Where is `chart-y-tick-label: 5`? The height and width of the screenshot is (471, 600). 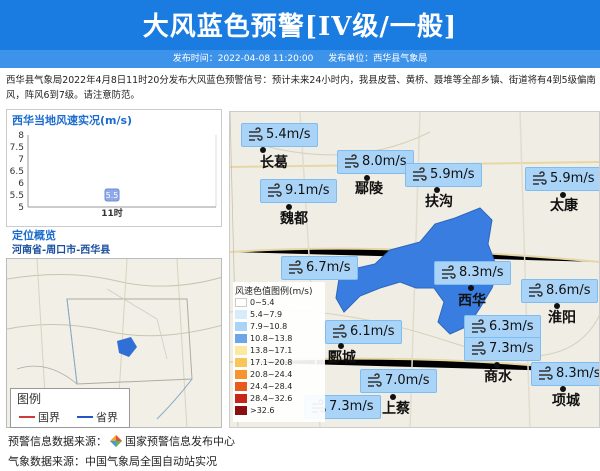
chart-y-tick-label: 5 is located at coordinates (21, 208).